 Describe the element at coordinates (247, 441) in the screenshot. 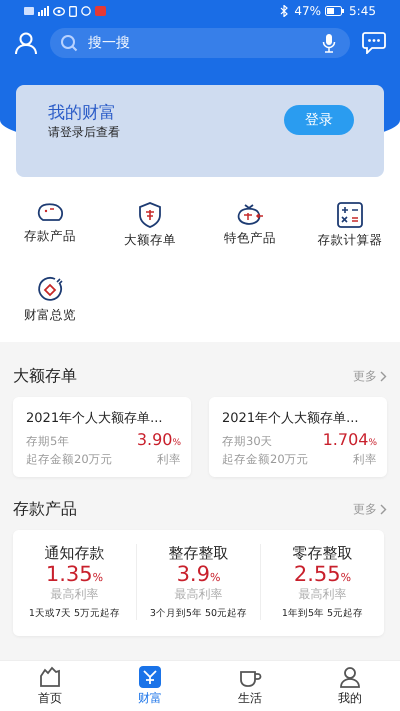

I see `term-text: 存期30天` at that location.